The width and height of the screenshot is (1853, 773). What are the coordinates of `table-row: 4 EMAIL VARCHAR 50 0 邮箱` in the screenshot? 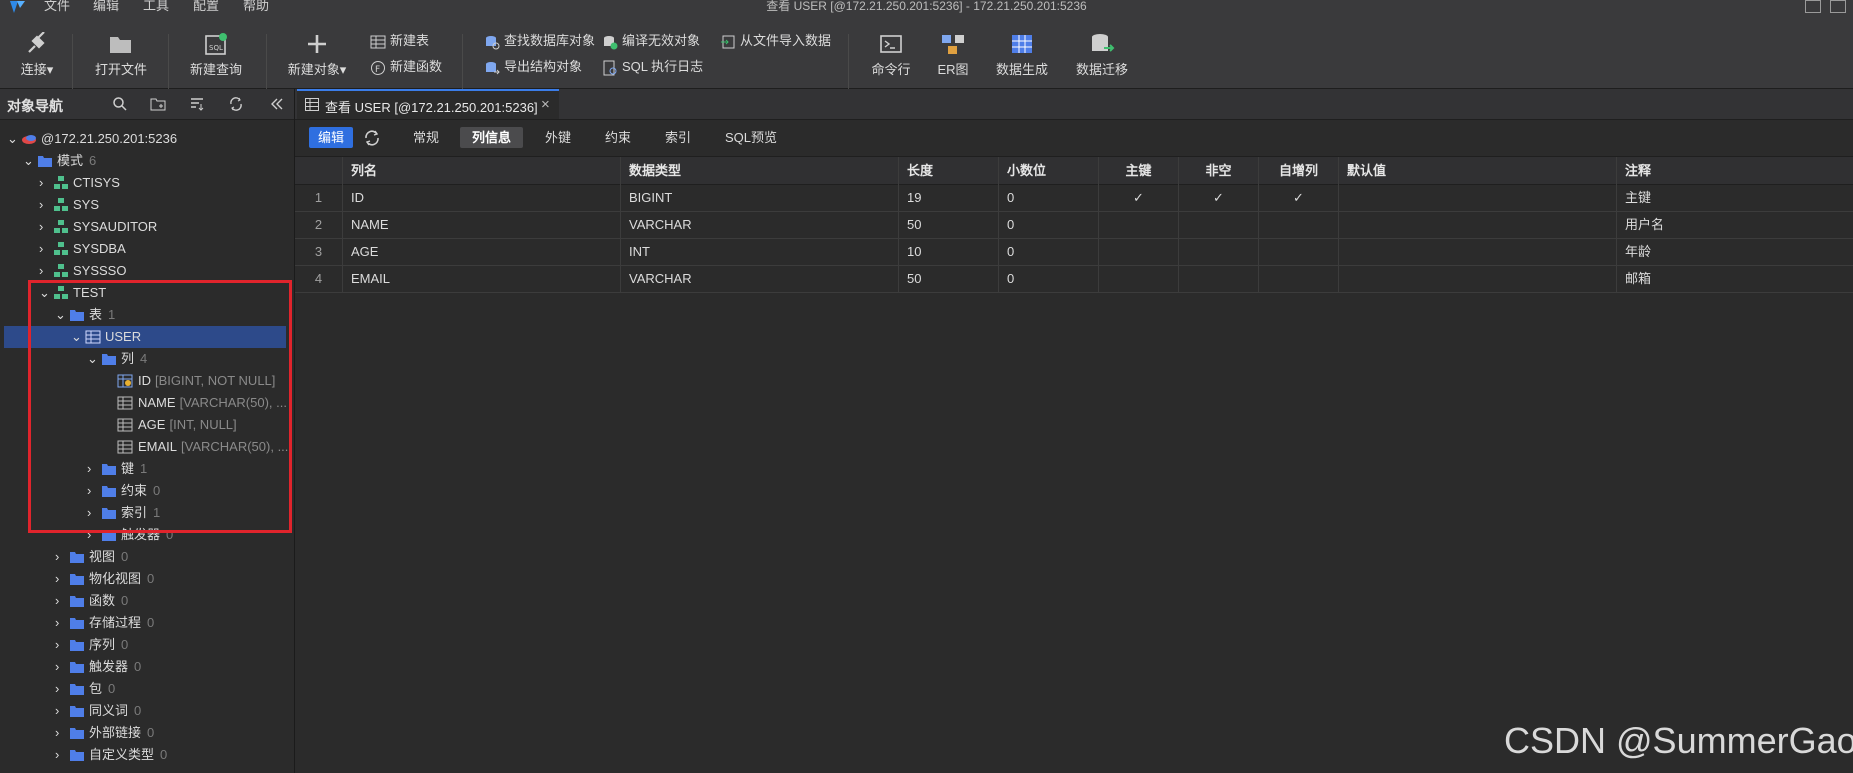 It's located at (1074, 279).